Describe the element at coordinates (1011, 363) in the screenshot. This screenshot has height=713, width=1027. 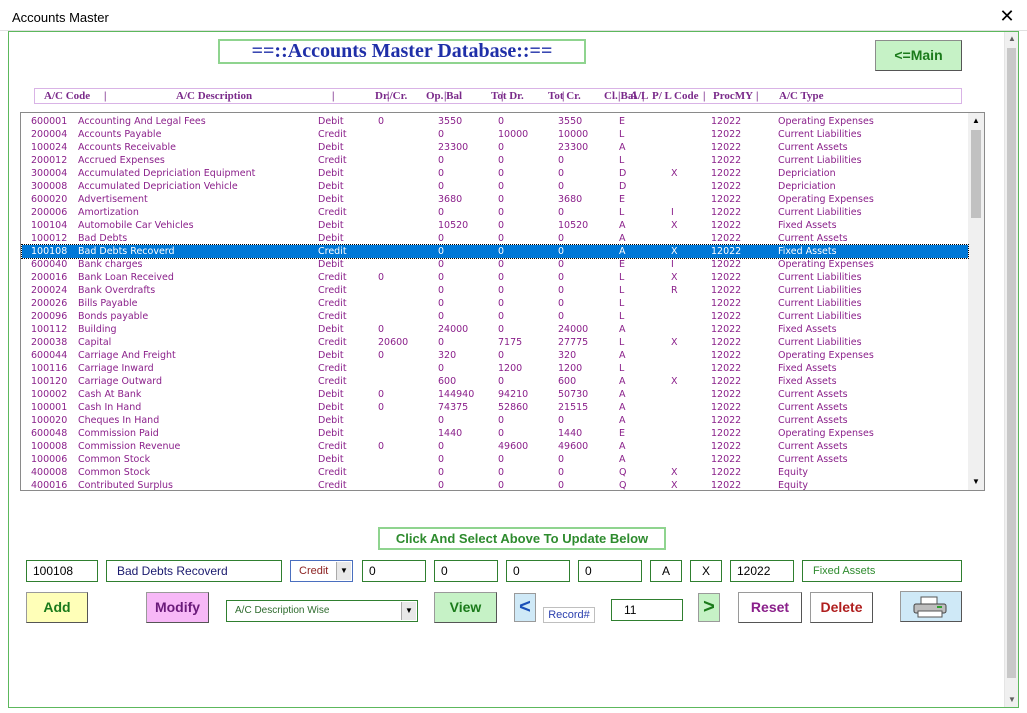
I see `window-scroll-thumb` at that location.